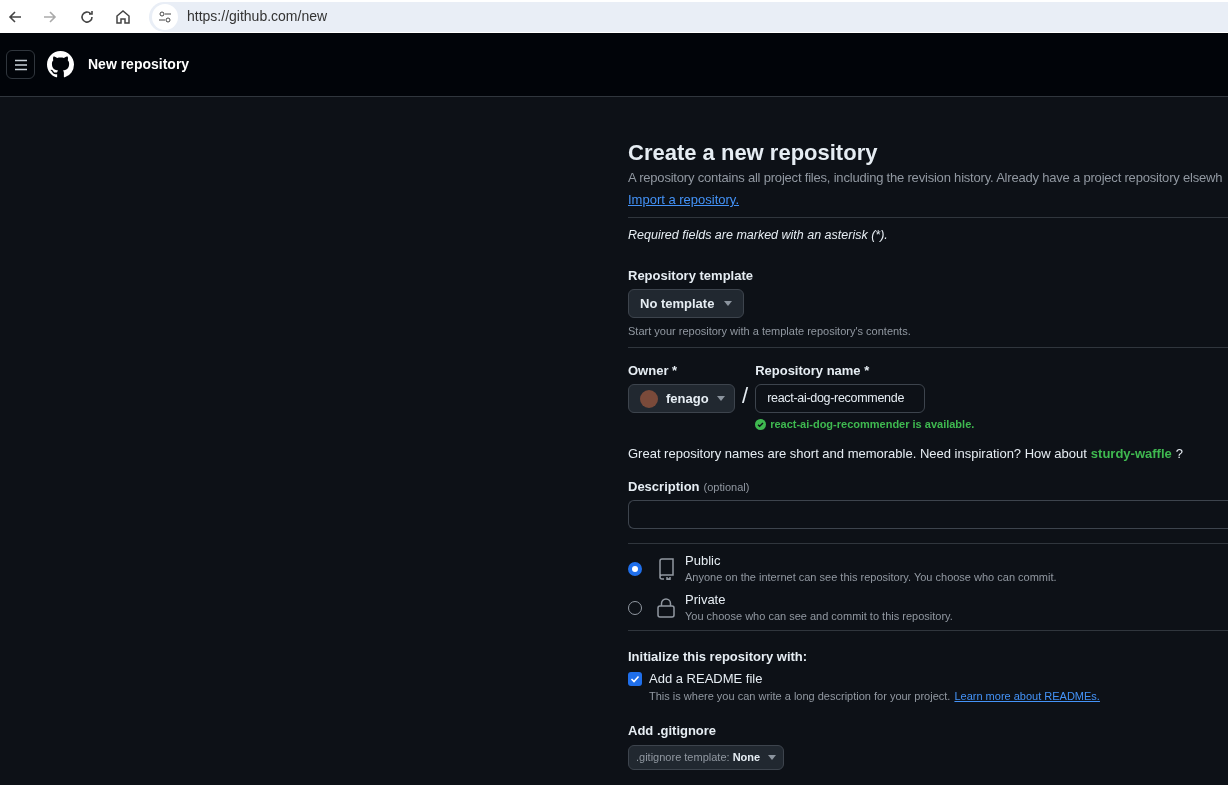  Describe the element at coordinates (60, 64) in the screenshot. I see `cat-logo-icon` at that location.